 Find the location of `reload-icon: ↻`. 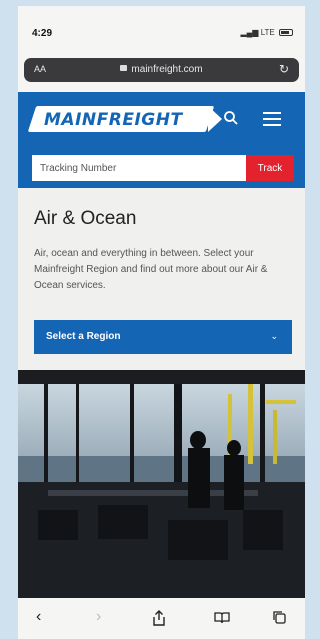

reload-icon: ↻ is located at coordinates (284, 69).